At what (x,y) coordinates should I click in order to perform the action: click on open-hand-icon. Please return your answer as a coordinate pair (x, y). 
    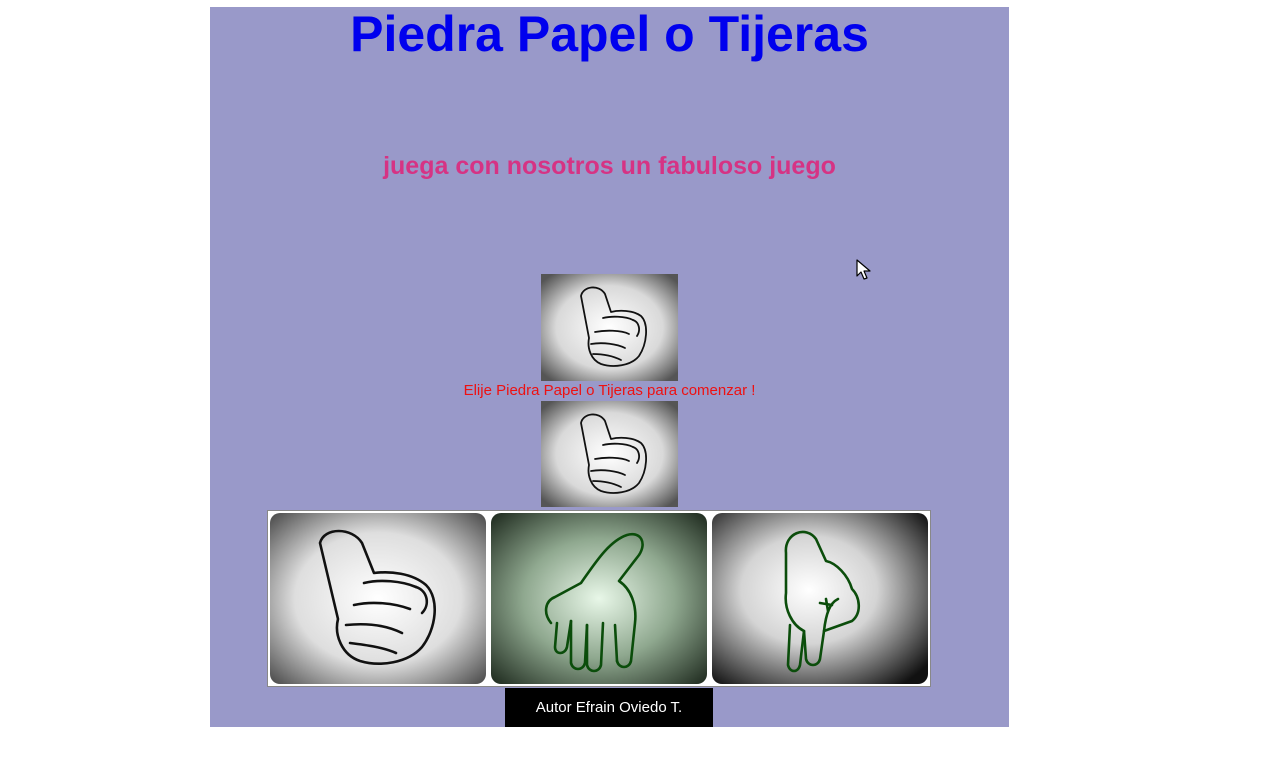
    Looking at the image, I should click on (599, 598).